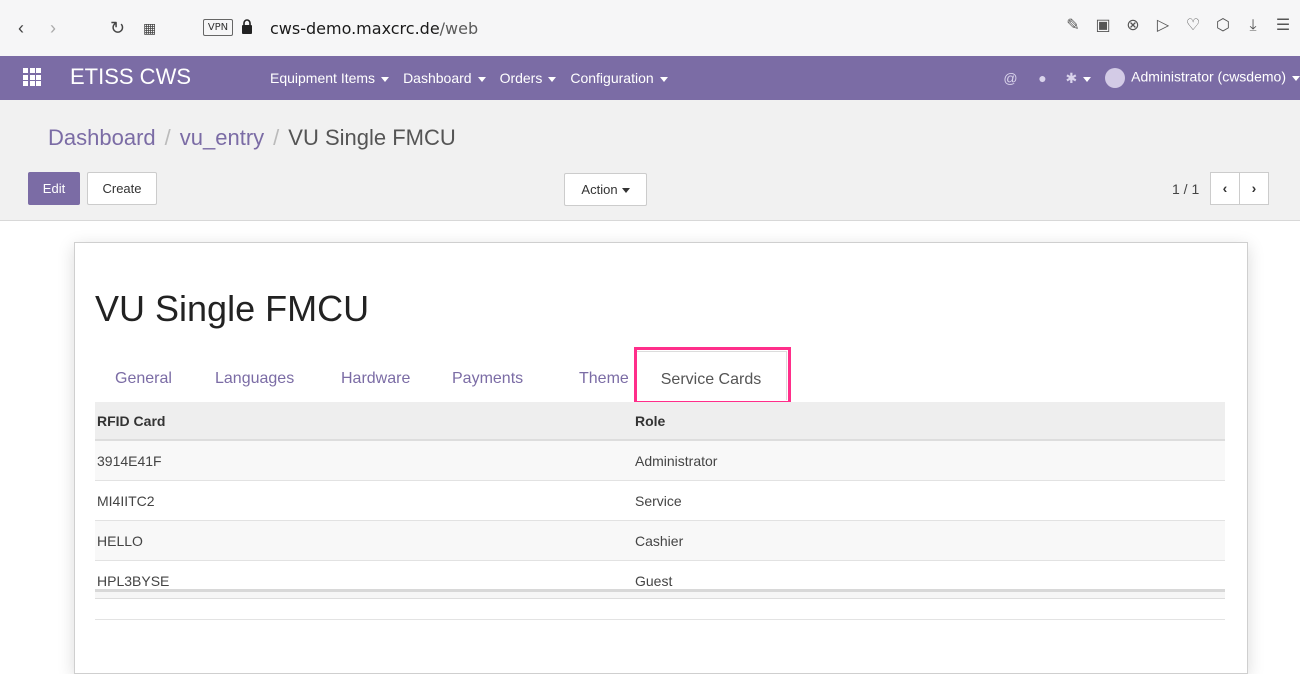 Image resolution: width=1300 pixels, height=674 pixels. Describe the element at coordinates (1010, 78) in the screenshot. I see `mention-icon: @` at that location.